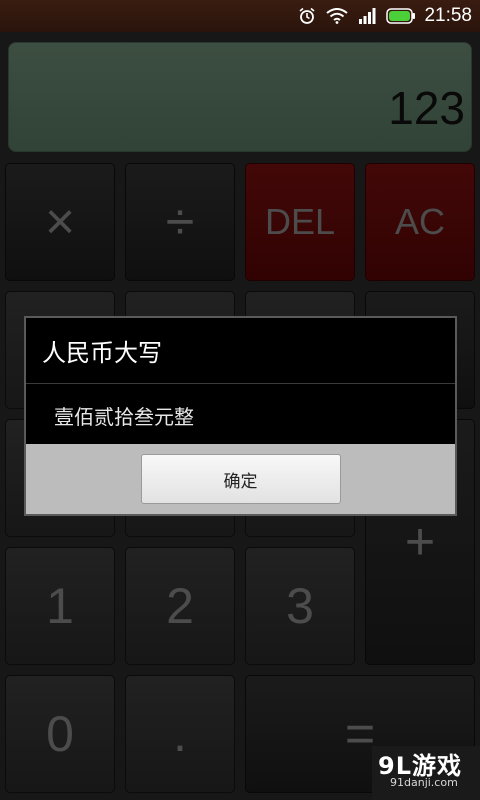  I want to click on watermark-url: 91danji.com, so click(424, 782).